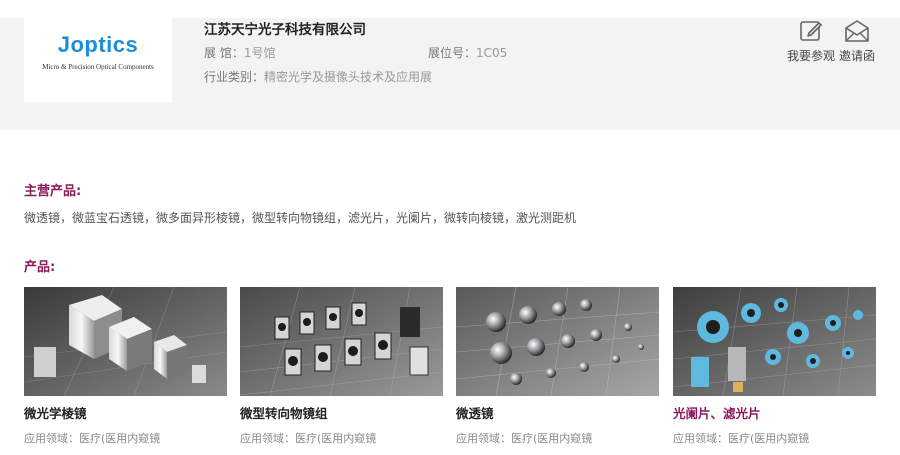  I want to click on product-name: 光阑片、滤光片, so click(774, 412).